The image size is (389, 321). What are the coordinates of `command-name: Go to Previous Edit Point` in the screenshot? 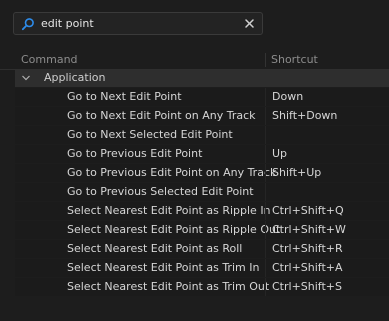 It's located at (135, 153).